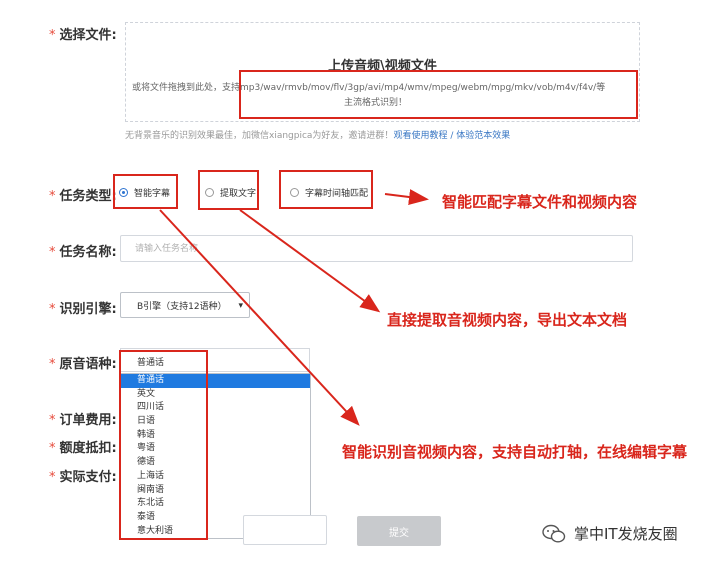 This screenshot has height=565, width=720. I want to click on annotation-extract-text: 直接提取音视频内容，导出文本文档, so click(507, 320).